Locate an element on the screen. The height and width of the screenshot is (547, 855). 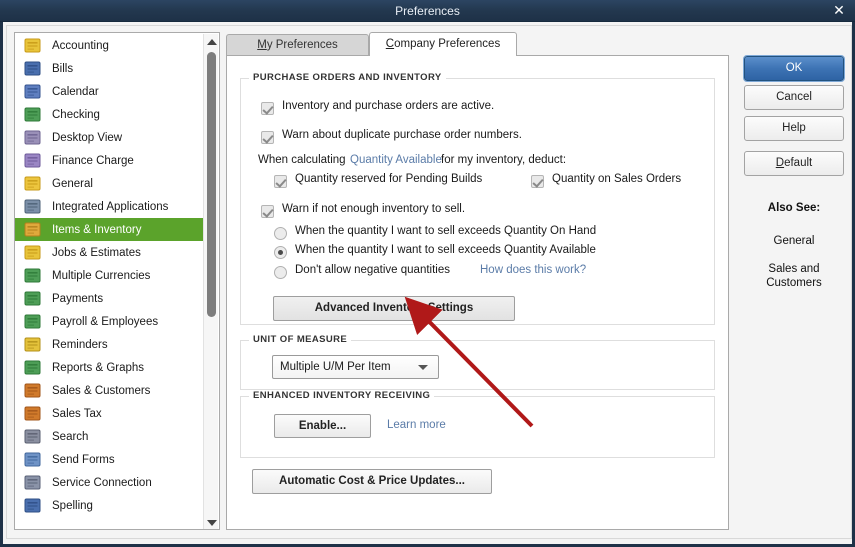
sidebar-item-label: Multiple Currencies is located at coordinates (101, 275).